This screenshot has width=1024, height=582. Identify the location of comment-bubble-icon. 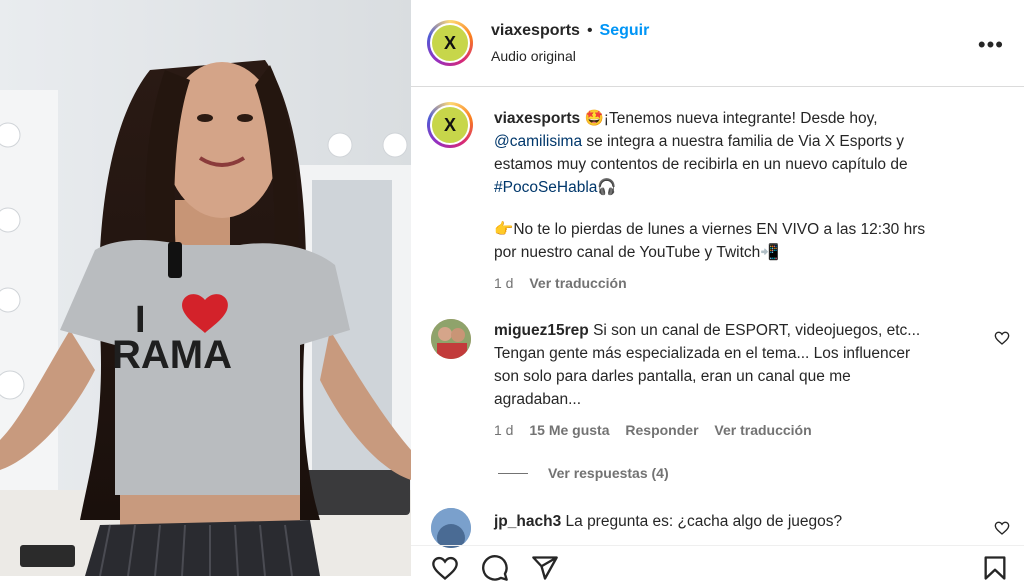
(495, 568).